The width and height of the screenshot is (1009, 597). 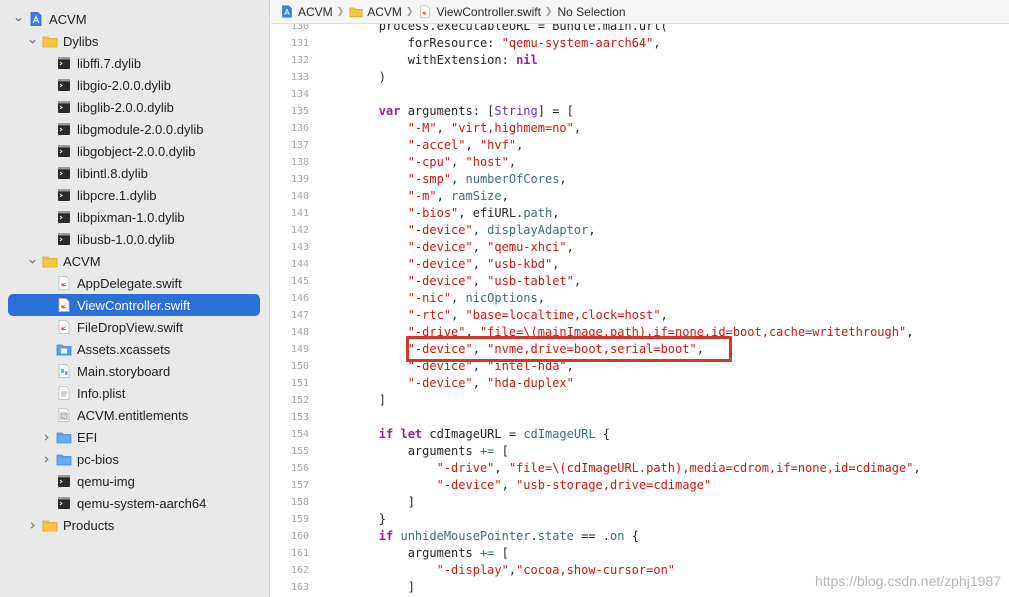 What do you see at coordinates (451, 128) in the screenshot?
I see `code-line: "-M", "virt,highmem=no",` at bounding box center [451, 128].